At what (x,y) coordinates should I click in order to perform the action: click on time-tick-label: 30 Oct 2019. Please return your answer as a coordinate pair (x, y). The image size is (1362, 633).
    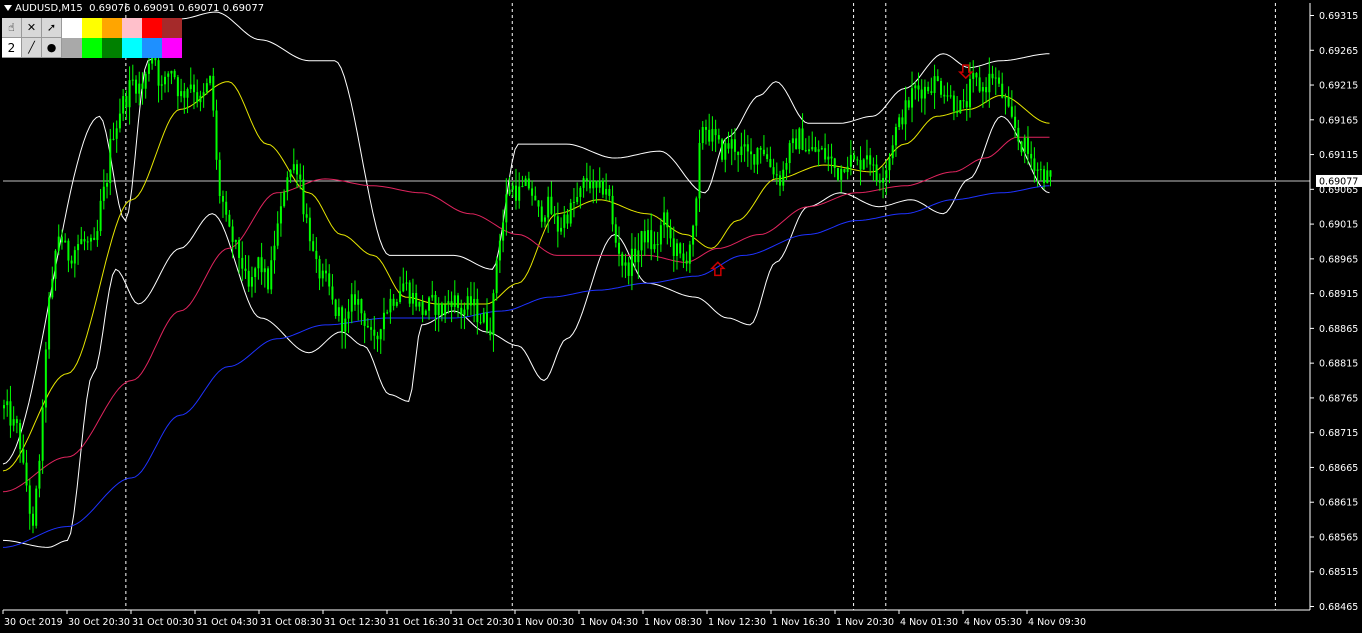
    Looking at the image, I should click on (33, 622).